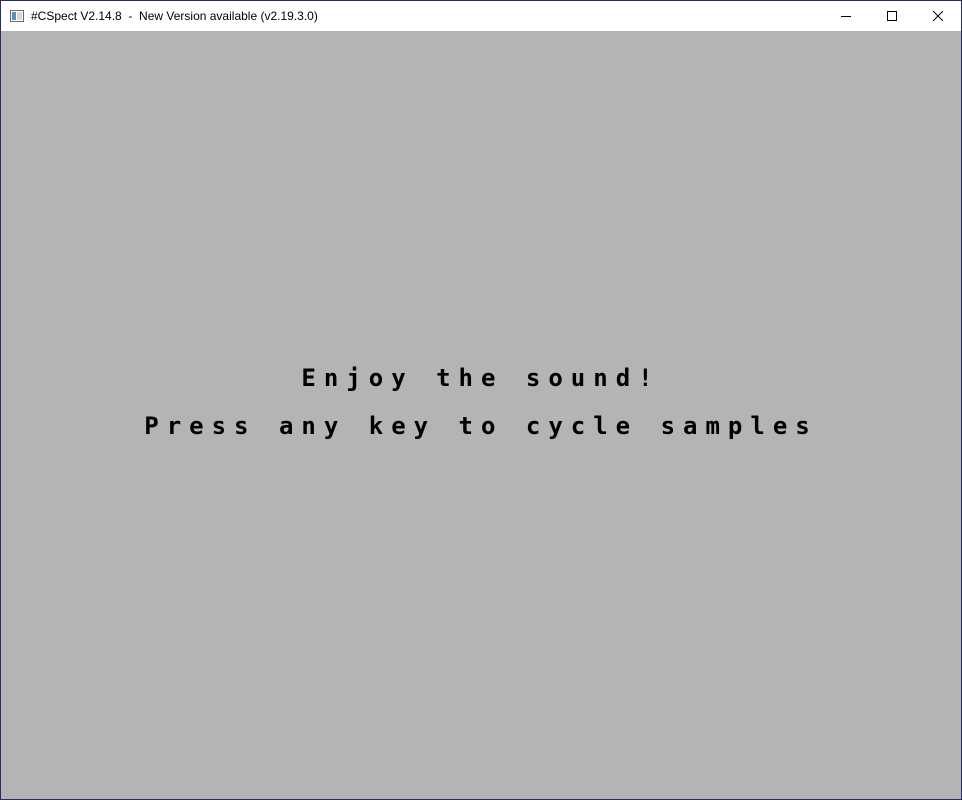  I want to click on maximize-icon, so click(892, 16).